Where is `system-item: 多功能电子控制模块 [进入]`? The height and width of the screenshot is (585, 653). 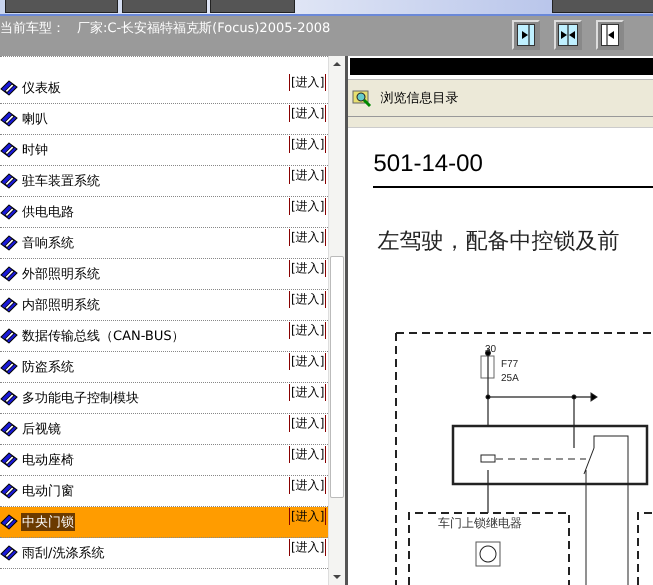 system-item: 多功能电子控制模块 [进入] is located at coordinates (164, 398).